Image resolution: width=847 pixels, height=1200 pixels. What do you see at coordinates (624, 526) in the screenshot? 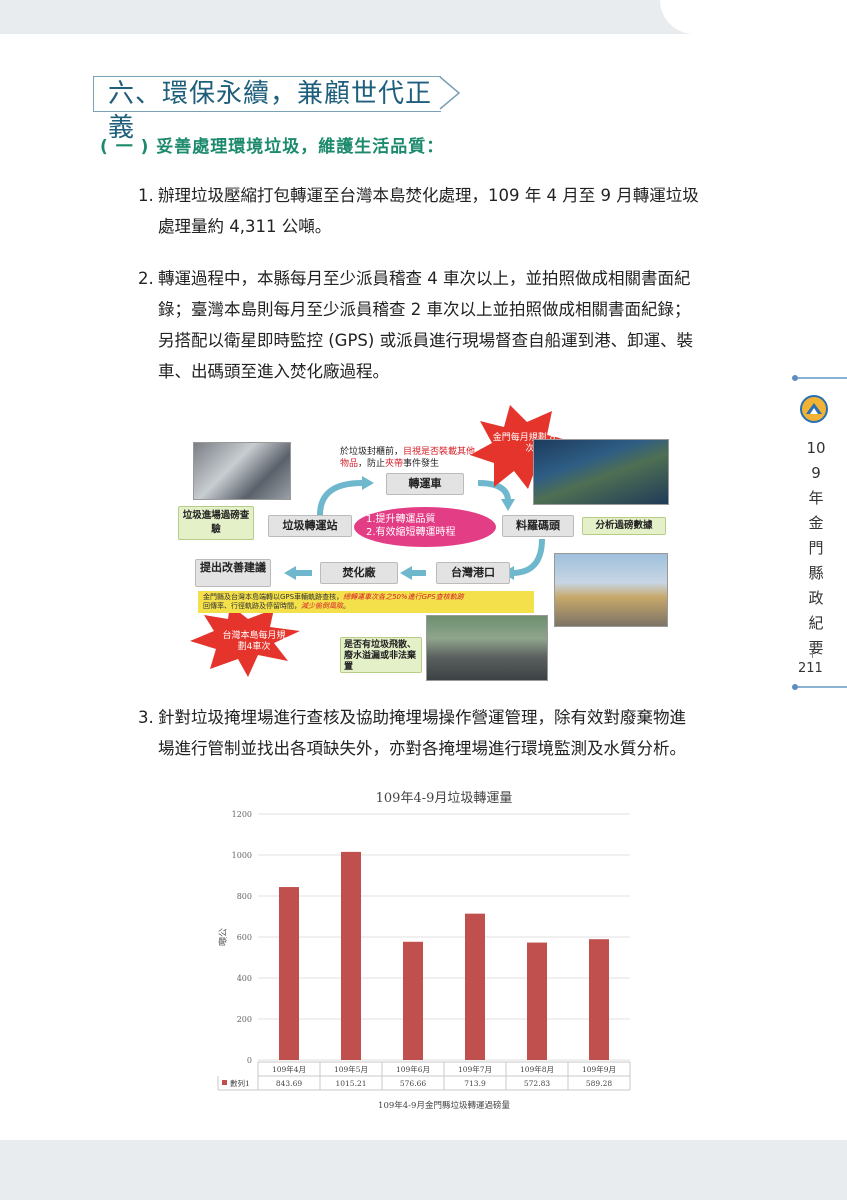
I see `note-analyze-weighing: 分析過磅數據` at bounding box center [624, 526].